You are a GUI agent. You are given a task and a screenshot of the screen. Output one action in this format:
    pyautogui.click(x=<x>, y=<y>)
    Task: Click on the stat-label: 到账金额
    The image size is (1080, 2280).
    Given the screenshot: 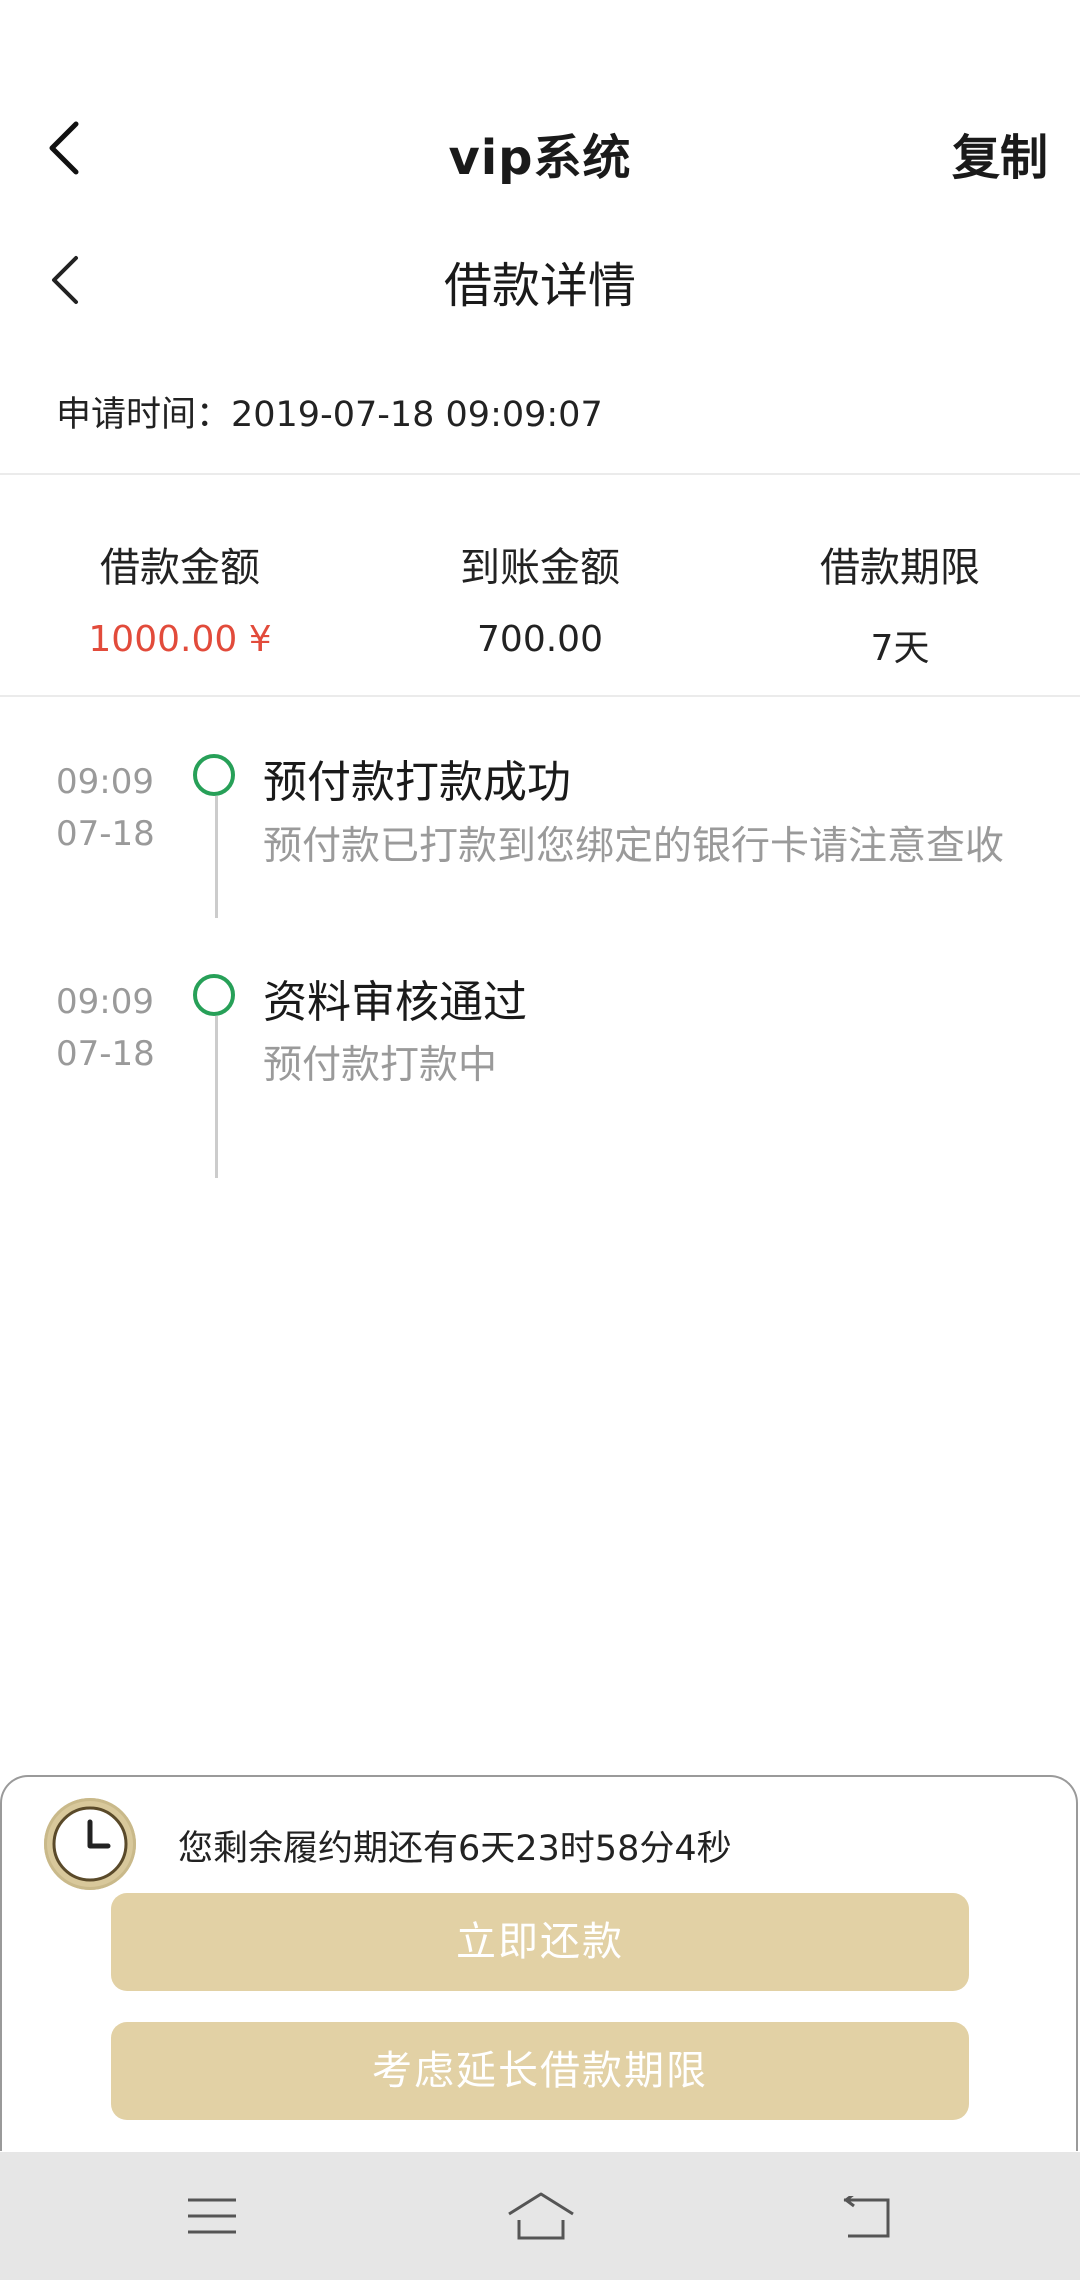 What is the action you would take?
    pyautogui.click(x=540, y=568)
    